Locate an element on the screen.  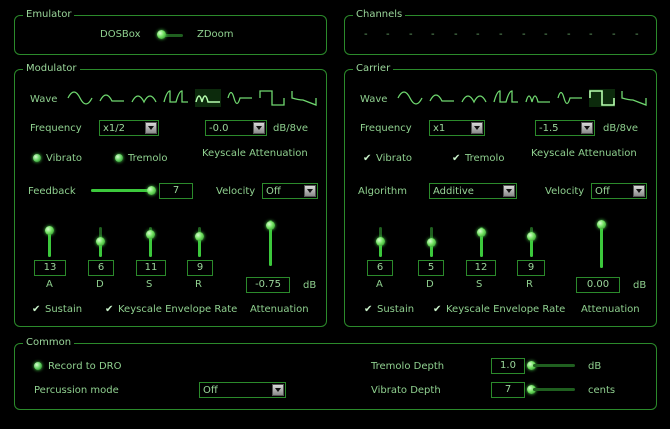
decay-value: 6 is located at coordinates (101, 268).